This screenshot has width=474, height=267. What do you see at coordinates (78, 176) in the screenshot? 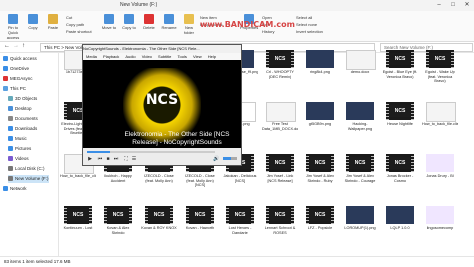
I see `file-name: How_to_back_file_client_install.txt` at bounding box center [78, 176].